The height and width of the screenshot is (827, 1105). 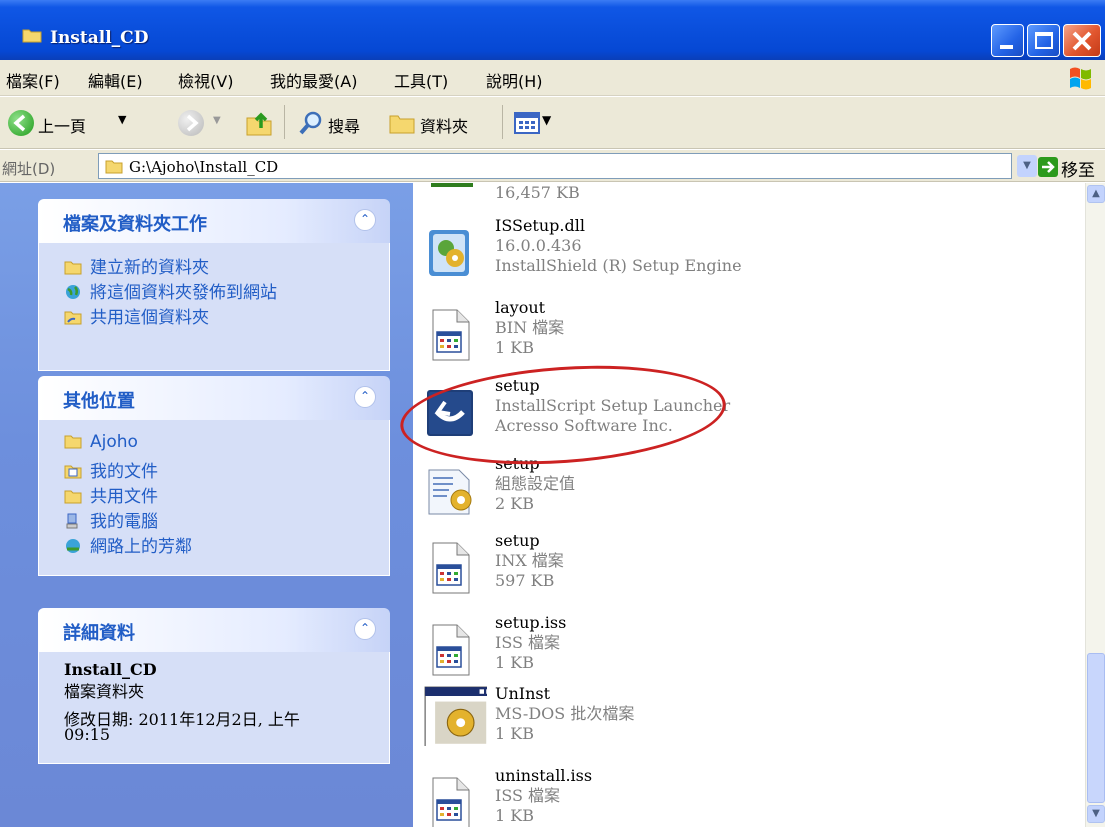 I want to click on file-item: setup 組態設定值 2 KB, so click(x=743, y=495).